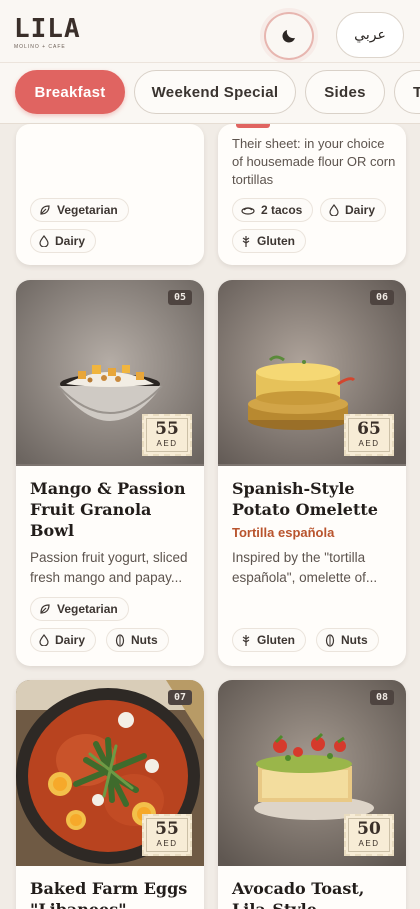  I want to click on tag-chip: 2 tacos, so click(273, 210).